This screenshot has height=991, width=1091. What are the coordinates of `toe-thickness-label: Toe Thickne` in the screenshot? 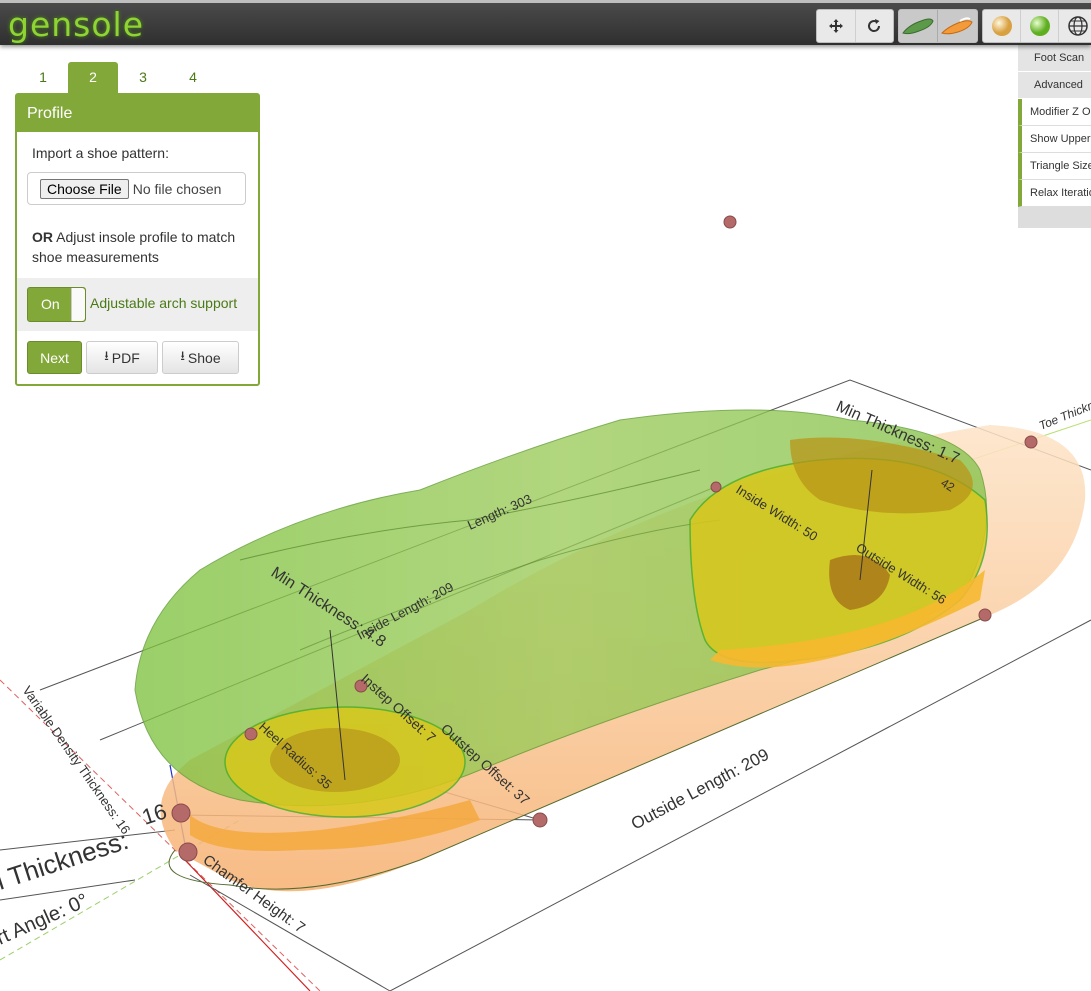 It's located at (1064, 413).